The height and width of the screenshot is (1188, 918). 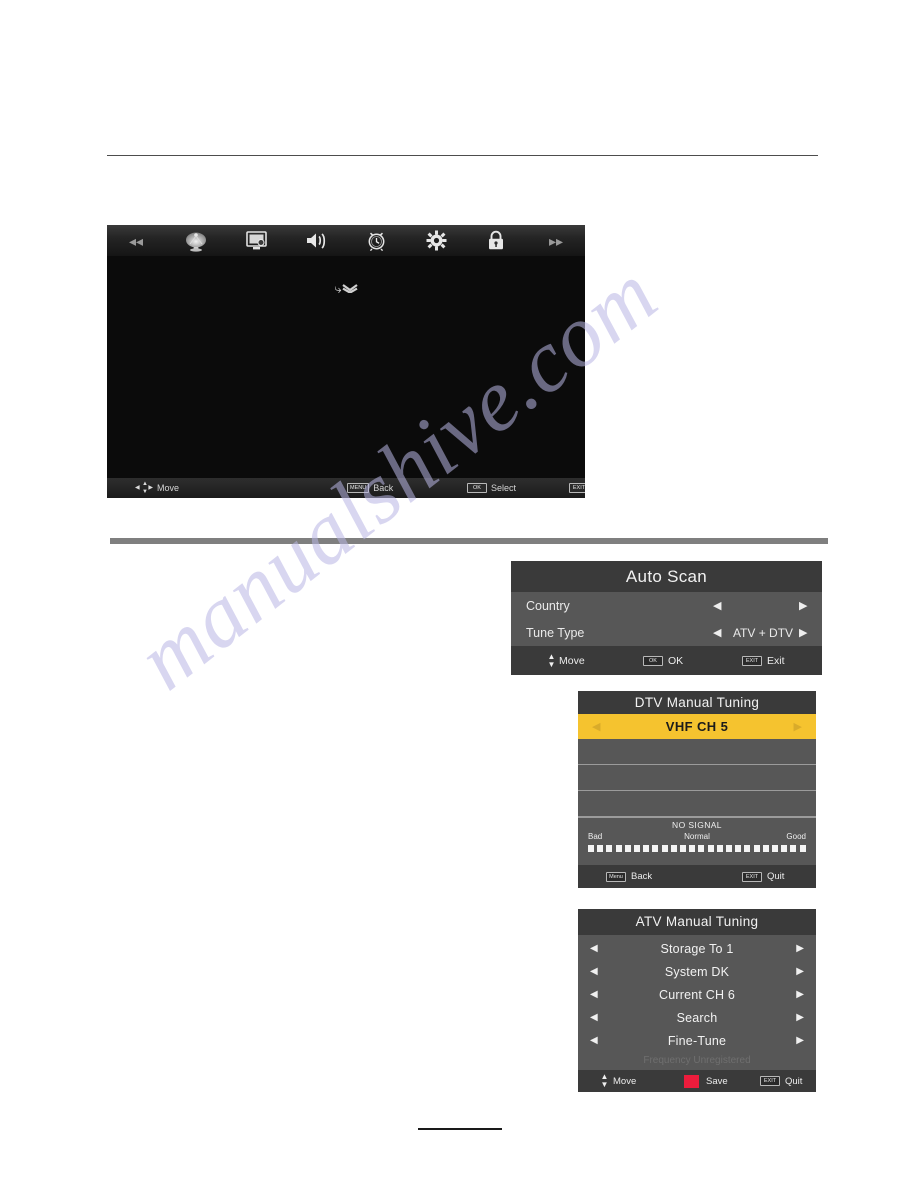 I want to click on current-ch-label: Current CH 6, so click(x=697, y=994).